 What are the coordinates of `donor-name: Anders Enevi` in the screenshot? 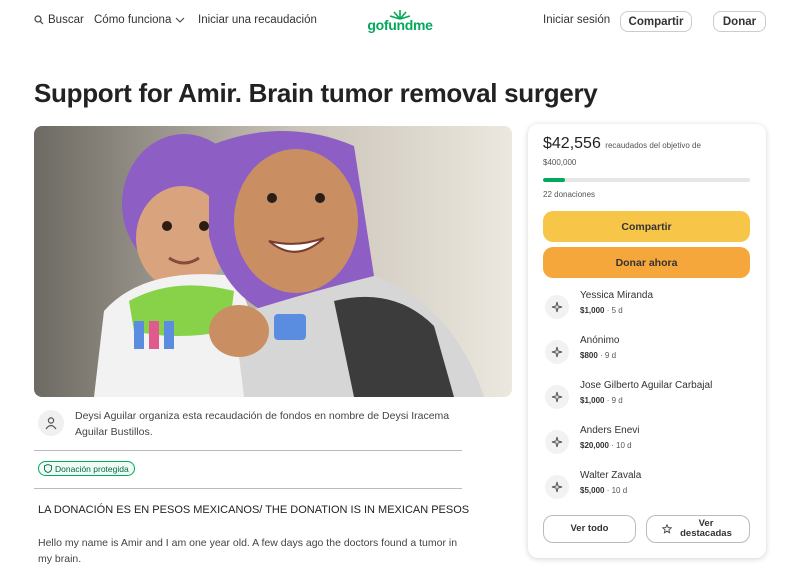 It's located at (610, 430).